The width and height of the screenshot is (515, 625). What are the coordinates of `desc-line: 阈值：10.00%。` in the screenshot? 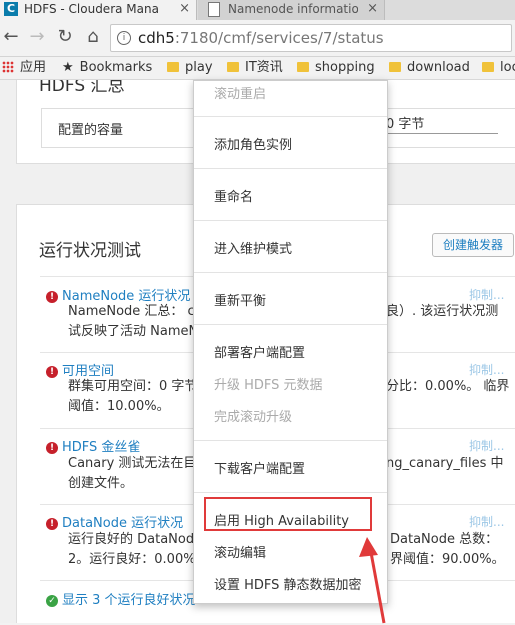 It's located at (119, 406).